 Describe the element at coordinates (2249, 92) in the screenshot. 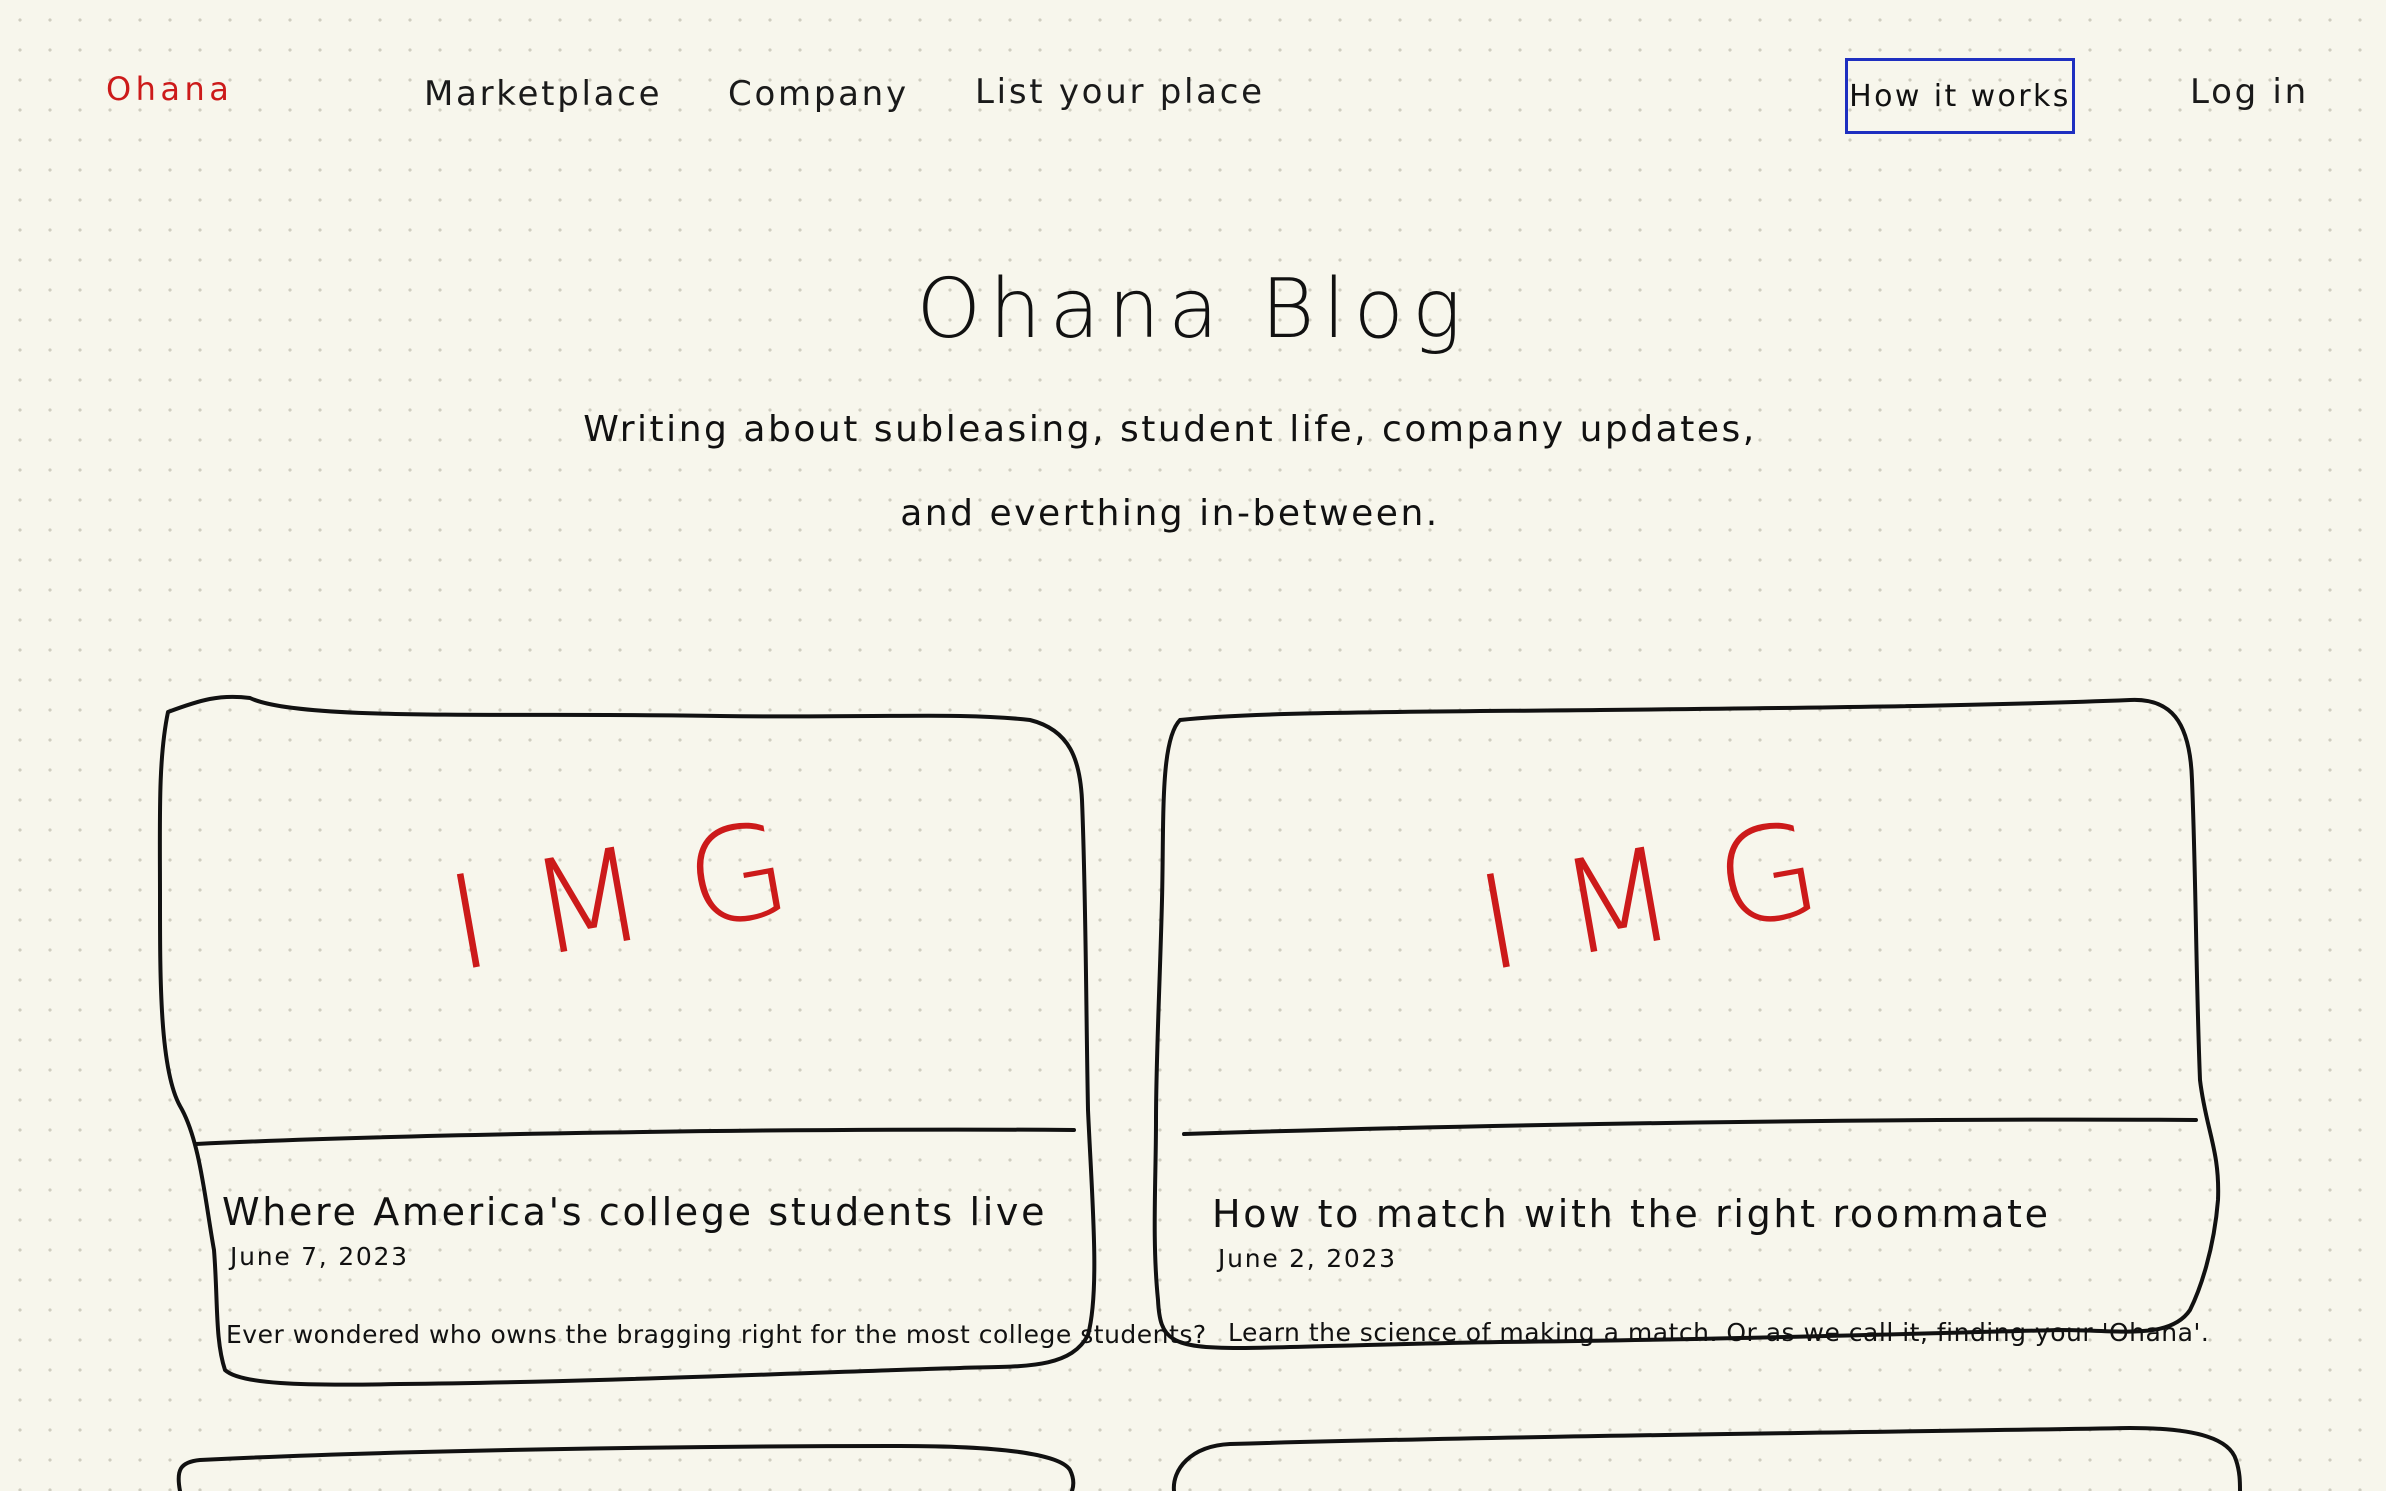

I see `login-link: Log in` at that location.